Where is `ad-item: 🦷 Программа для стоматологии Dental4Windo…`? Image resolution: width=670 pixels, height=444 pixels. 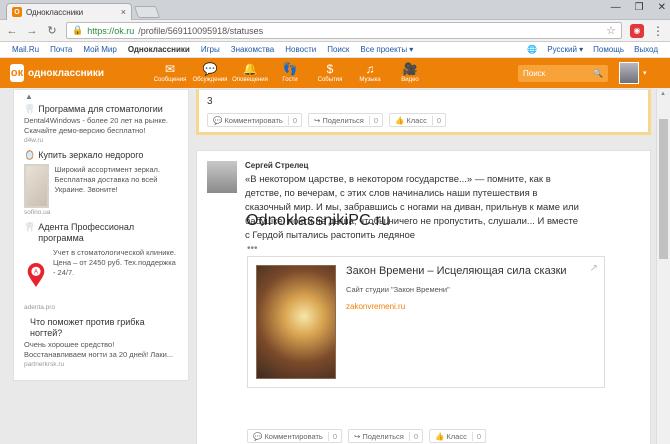
ad-item: 🦷 Программа для стоматологии Dental4Windo… is located at coordinates (101, 124).